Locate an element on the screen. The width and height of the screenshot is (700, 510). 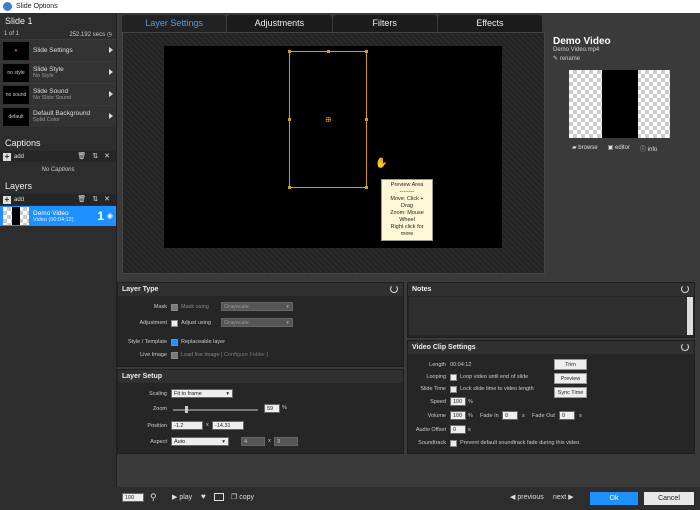
layers-title: Layers is located at coordinates (19, 186).